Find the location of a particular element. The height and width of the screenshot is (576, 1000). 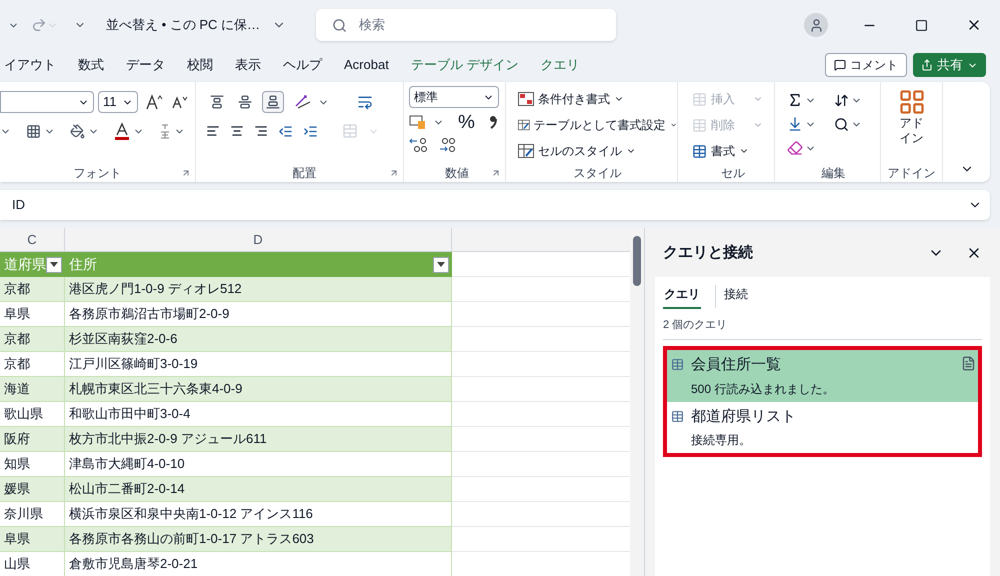

increase-decimal-icon is located at coordinates (419, 145).